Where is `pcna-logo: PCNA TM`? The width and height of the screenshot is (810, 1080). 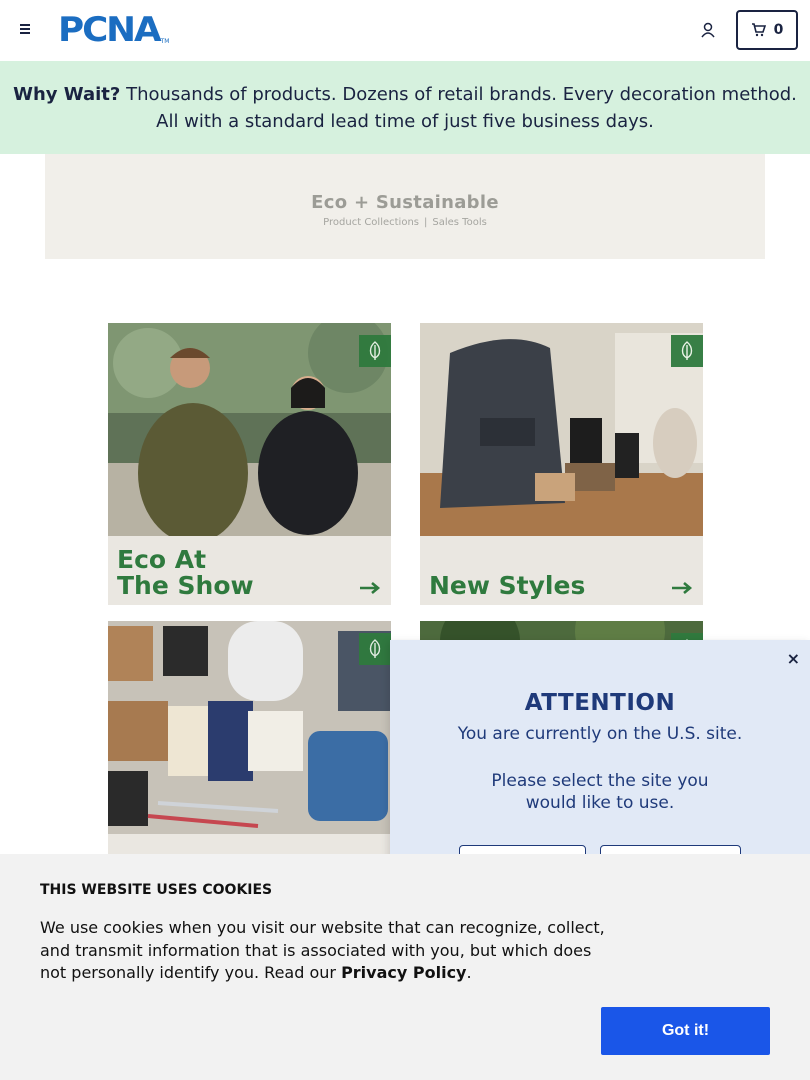
pcna-logo: PCNA TM is located at coordinates (113, 30).